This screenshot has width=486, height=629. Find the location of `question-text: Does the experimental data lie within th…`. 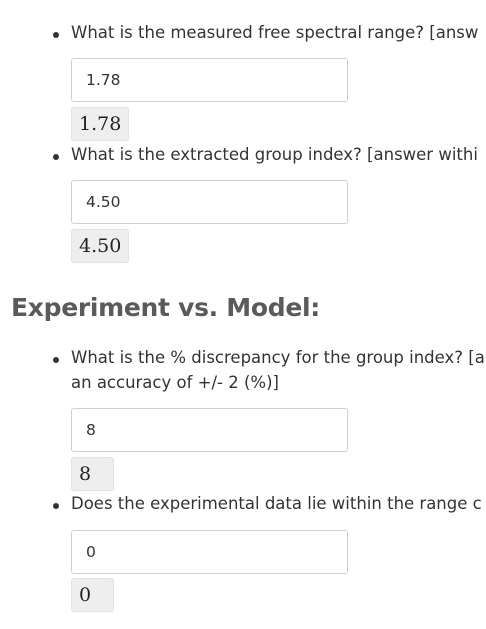

question-text: Does the experimental data lie within th… is located at coordinates (276, 503).